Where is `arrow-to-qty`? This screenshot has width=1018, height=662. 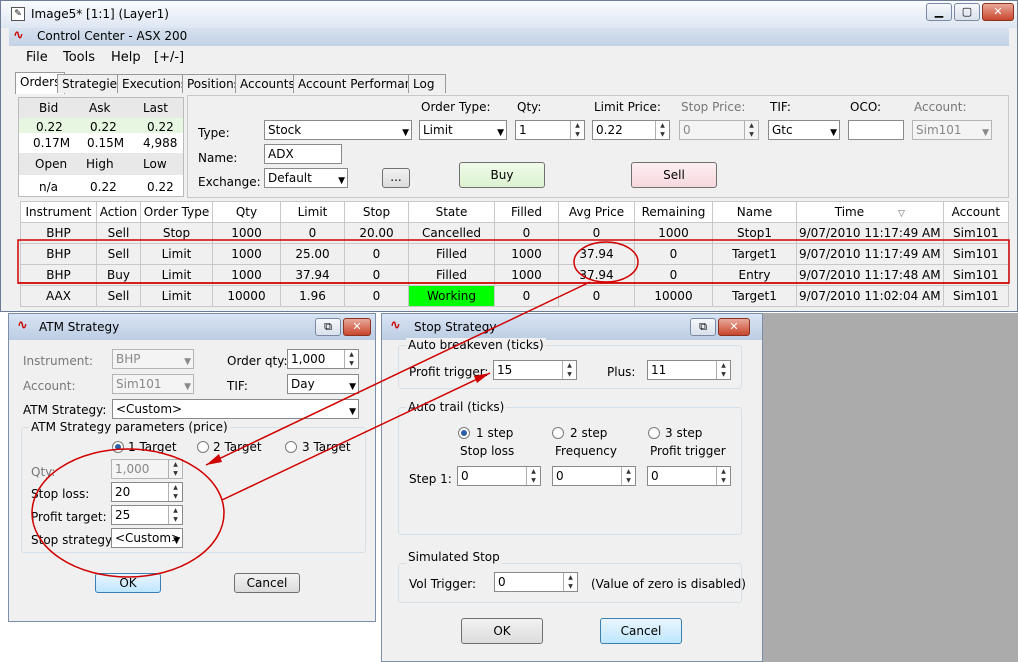 arrow-to-qty is located at coordinates (398, 373).